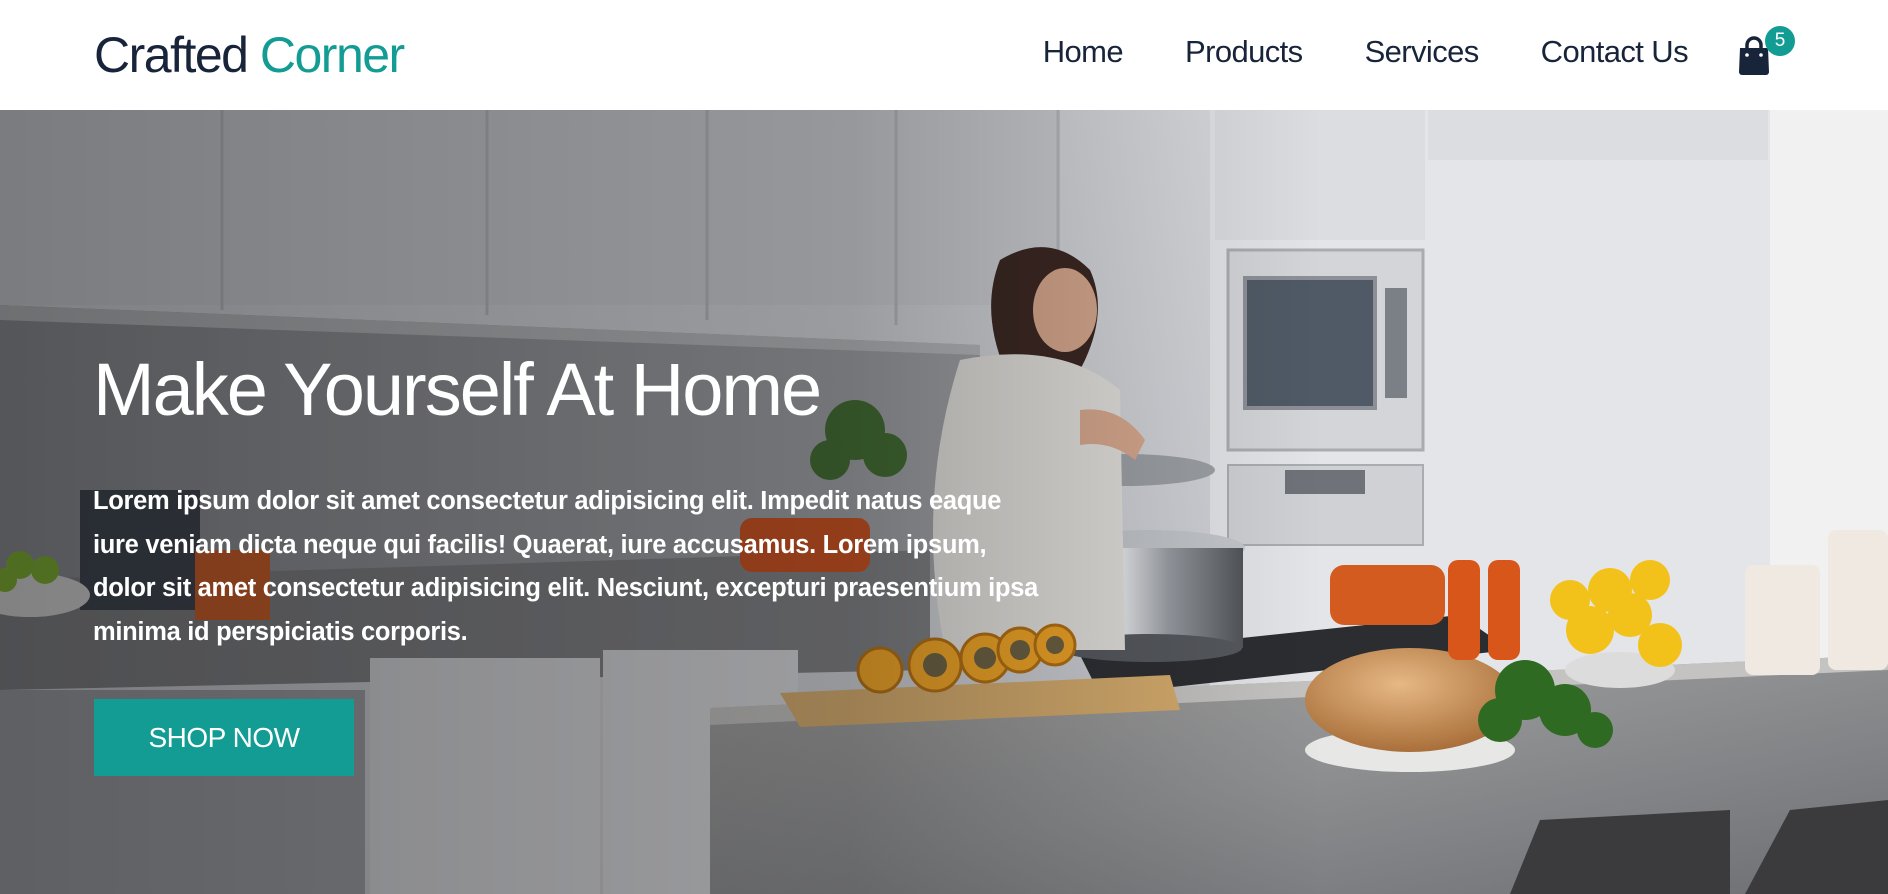 Image resolution: width=1888 pixels, height=894 pixels. I want to click on nav-item-home: Home, so click(1083, 52).